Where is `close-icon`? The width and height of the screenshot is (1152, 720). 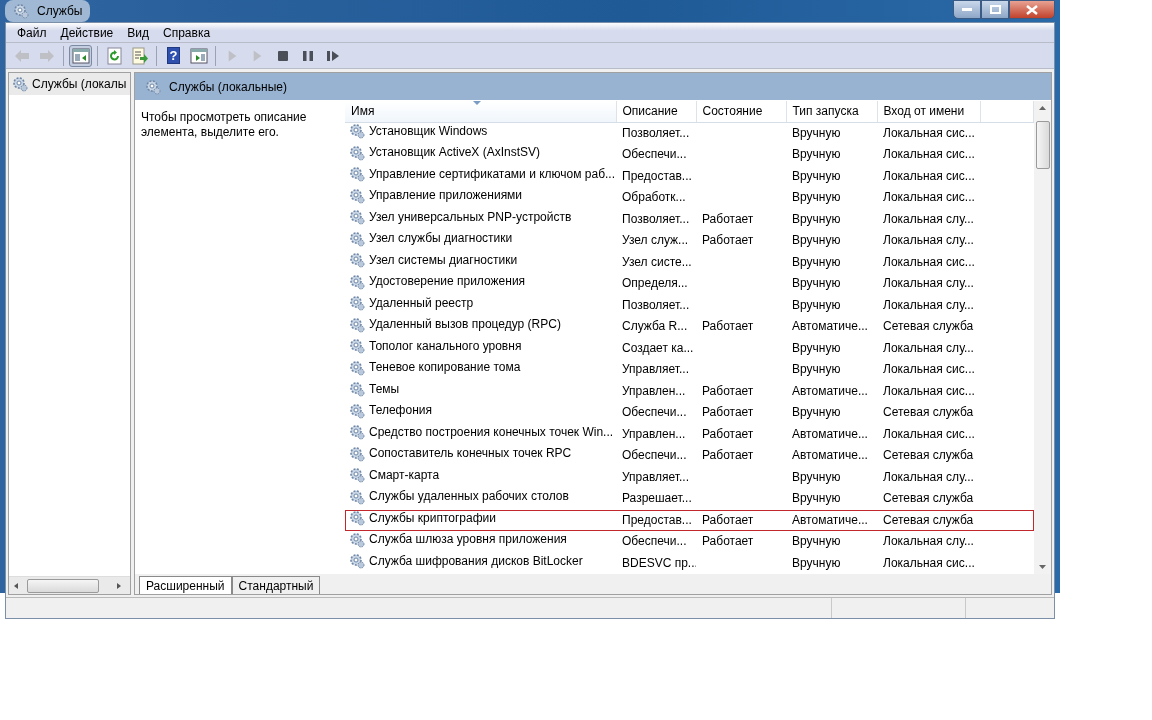
close-icon is located at coordinates (1032, 9).